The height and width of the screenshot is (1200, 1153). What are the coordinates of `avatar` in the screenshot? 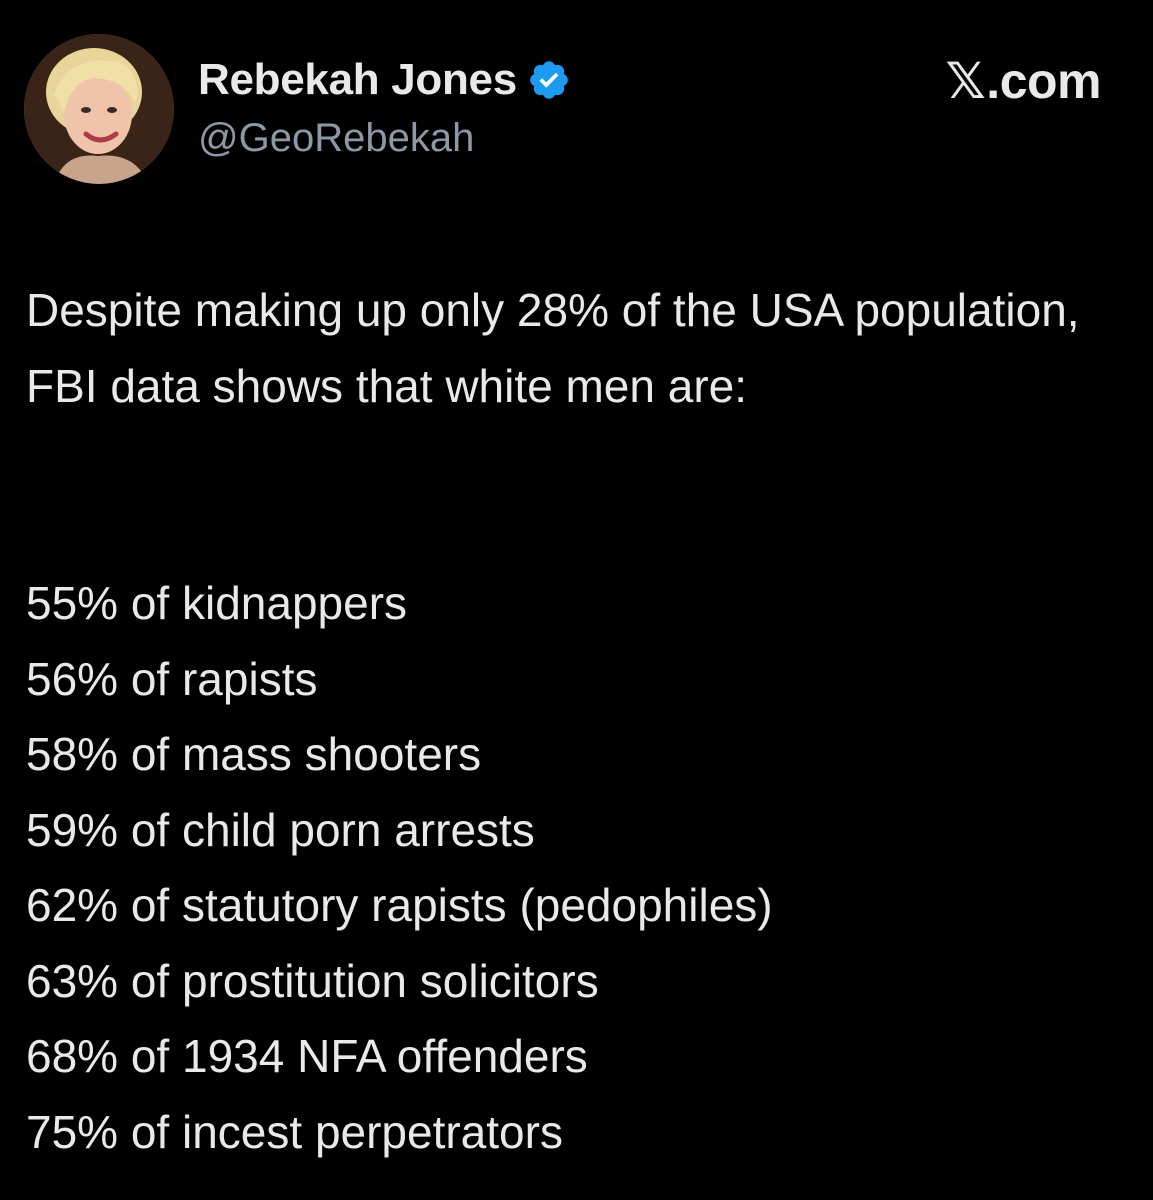 It's located at (99, 109).